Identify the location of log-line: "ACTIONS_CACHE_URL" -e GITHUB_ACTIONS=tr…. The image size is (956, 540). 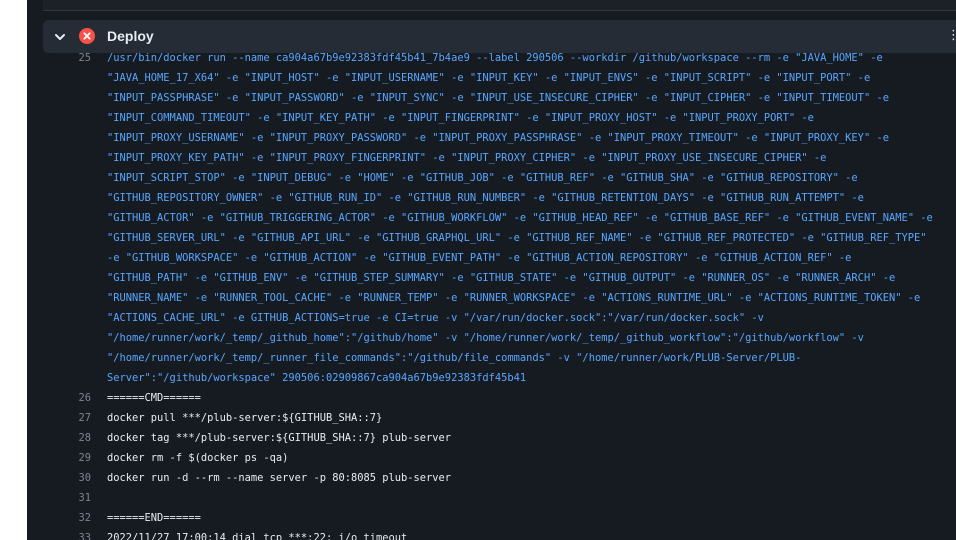
(491, 318).